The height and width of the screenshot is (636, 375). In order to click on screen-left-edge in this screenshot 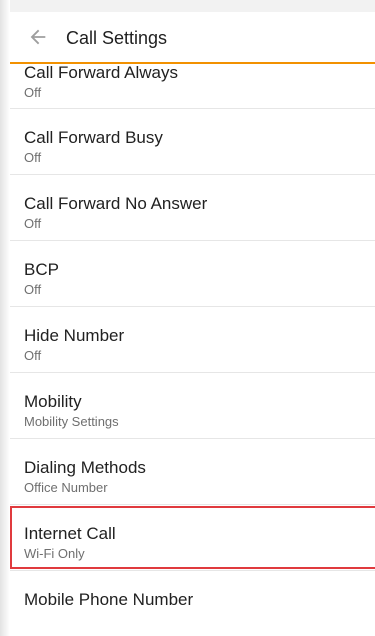, I will do `click(5, 318)`.